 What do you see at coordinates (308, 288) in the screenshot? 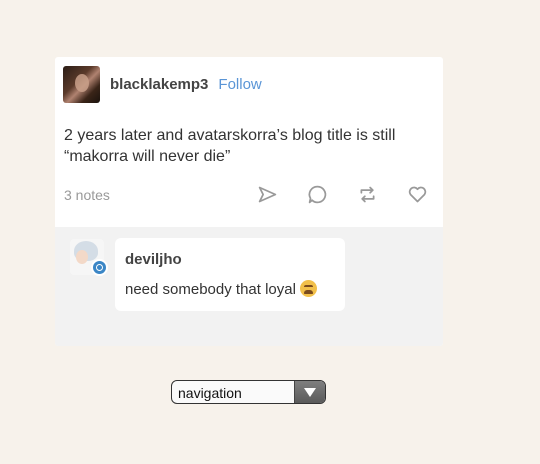
I see `weary-face-icon` at bounding box center [308, 288].